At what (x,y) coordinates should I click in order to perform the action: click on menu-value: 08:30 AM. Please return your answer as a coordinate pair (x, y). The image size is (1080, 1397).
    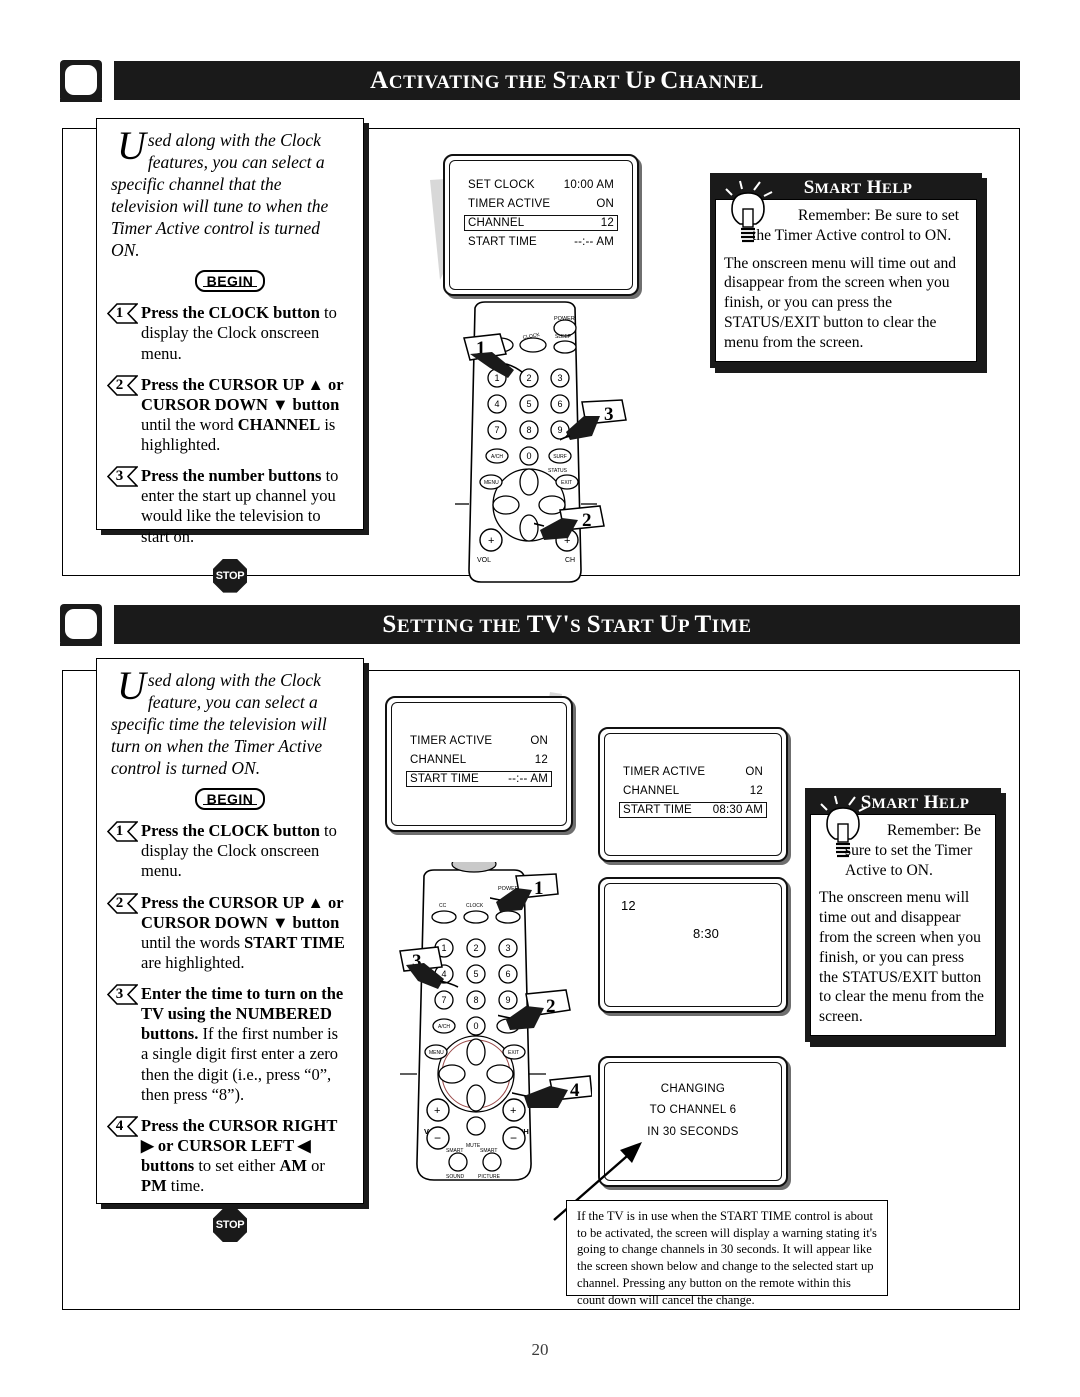
    Looking at the image, I should click on (737, 810).